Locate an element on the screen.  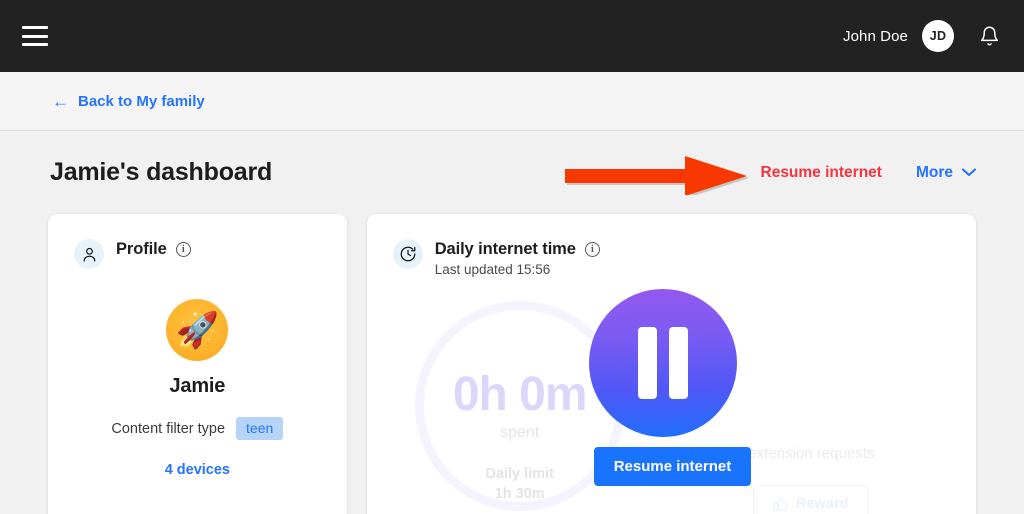
reward-button-label: Reward is located at coordinates (822, 504).